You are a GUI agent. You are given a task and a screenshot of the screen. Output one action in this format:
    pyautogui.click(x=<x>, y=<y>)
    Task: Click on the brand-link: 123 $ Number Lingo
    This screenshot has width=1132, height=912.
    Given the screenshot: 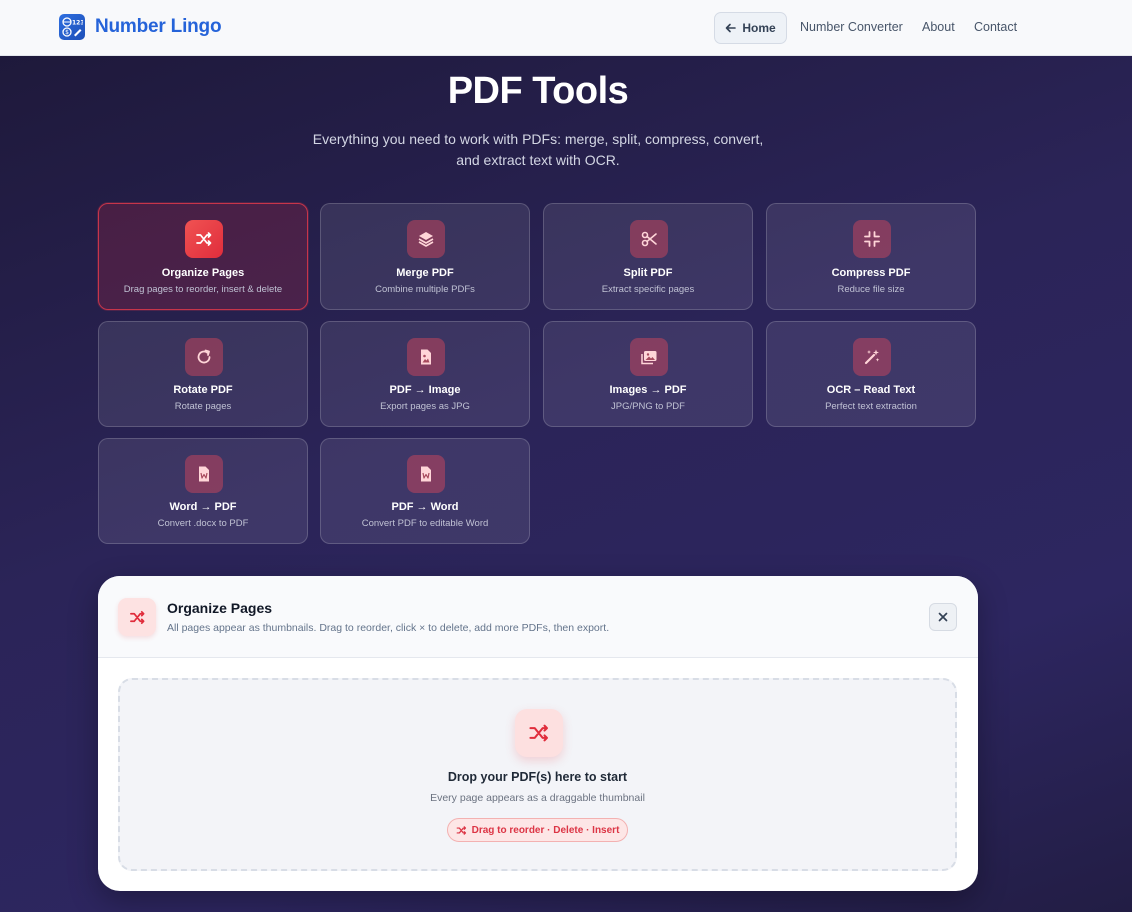 What is the action you would take?
    pyautogui.click(x=140, y=27)
    